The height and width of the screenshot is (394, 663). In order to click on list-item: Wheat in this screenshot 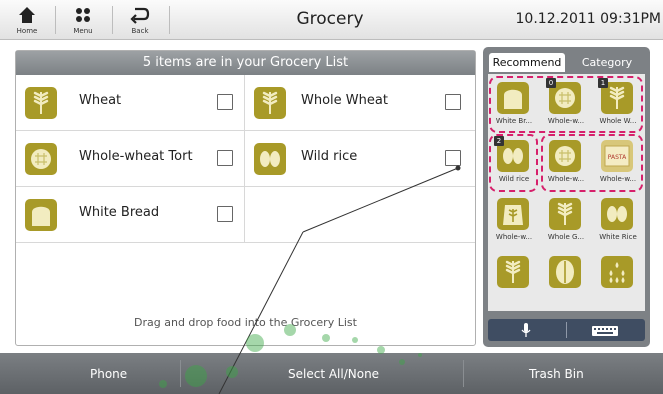, I will do `click(130, 102)`.